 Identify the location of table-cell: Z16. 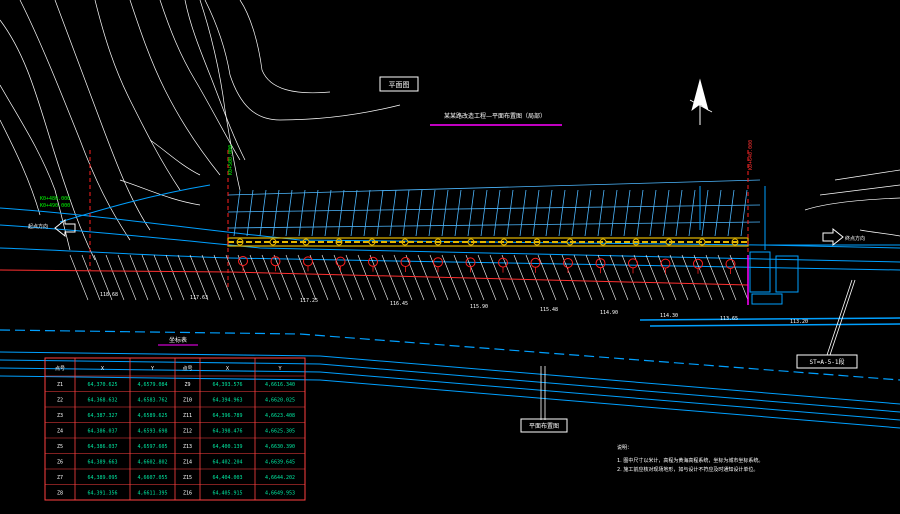
(187, 494).